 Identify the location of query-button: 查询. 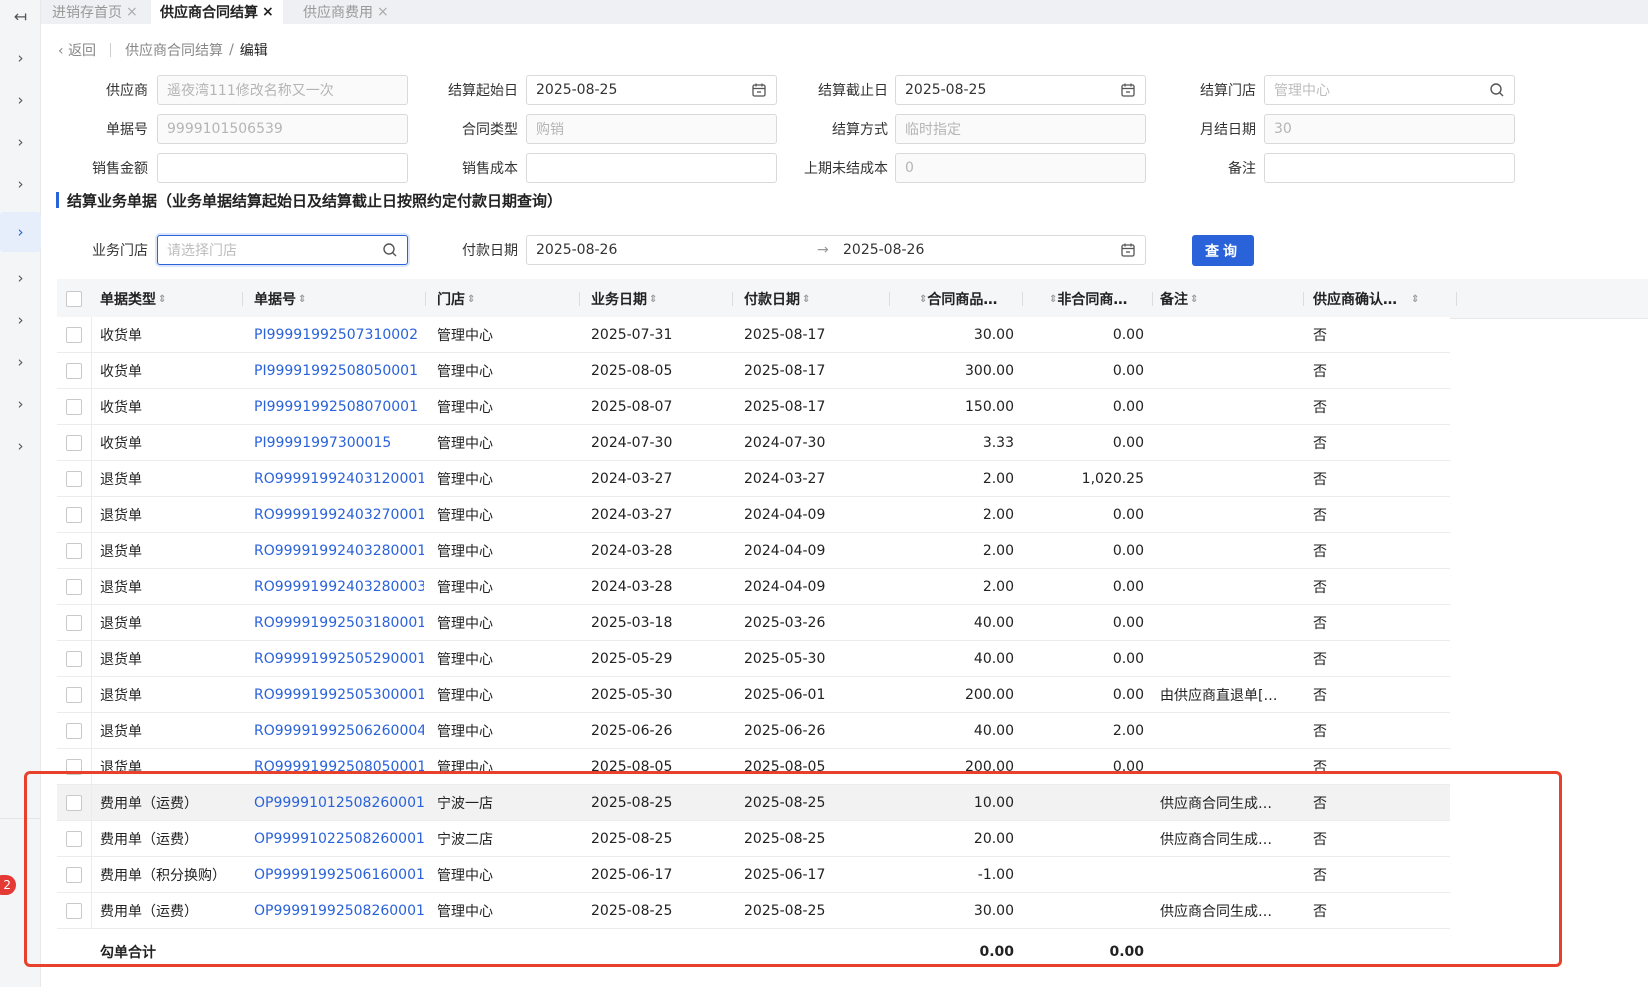
(1223, 250).